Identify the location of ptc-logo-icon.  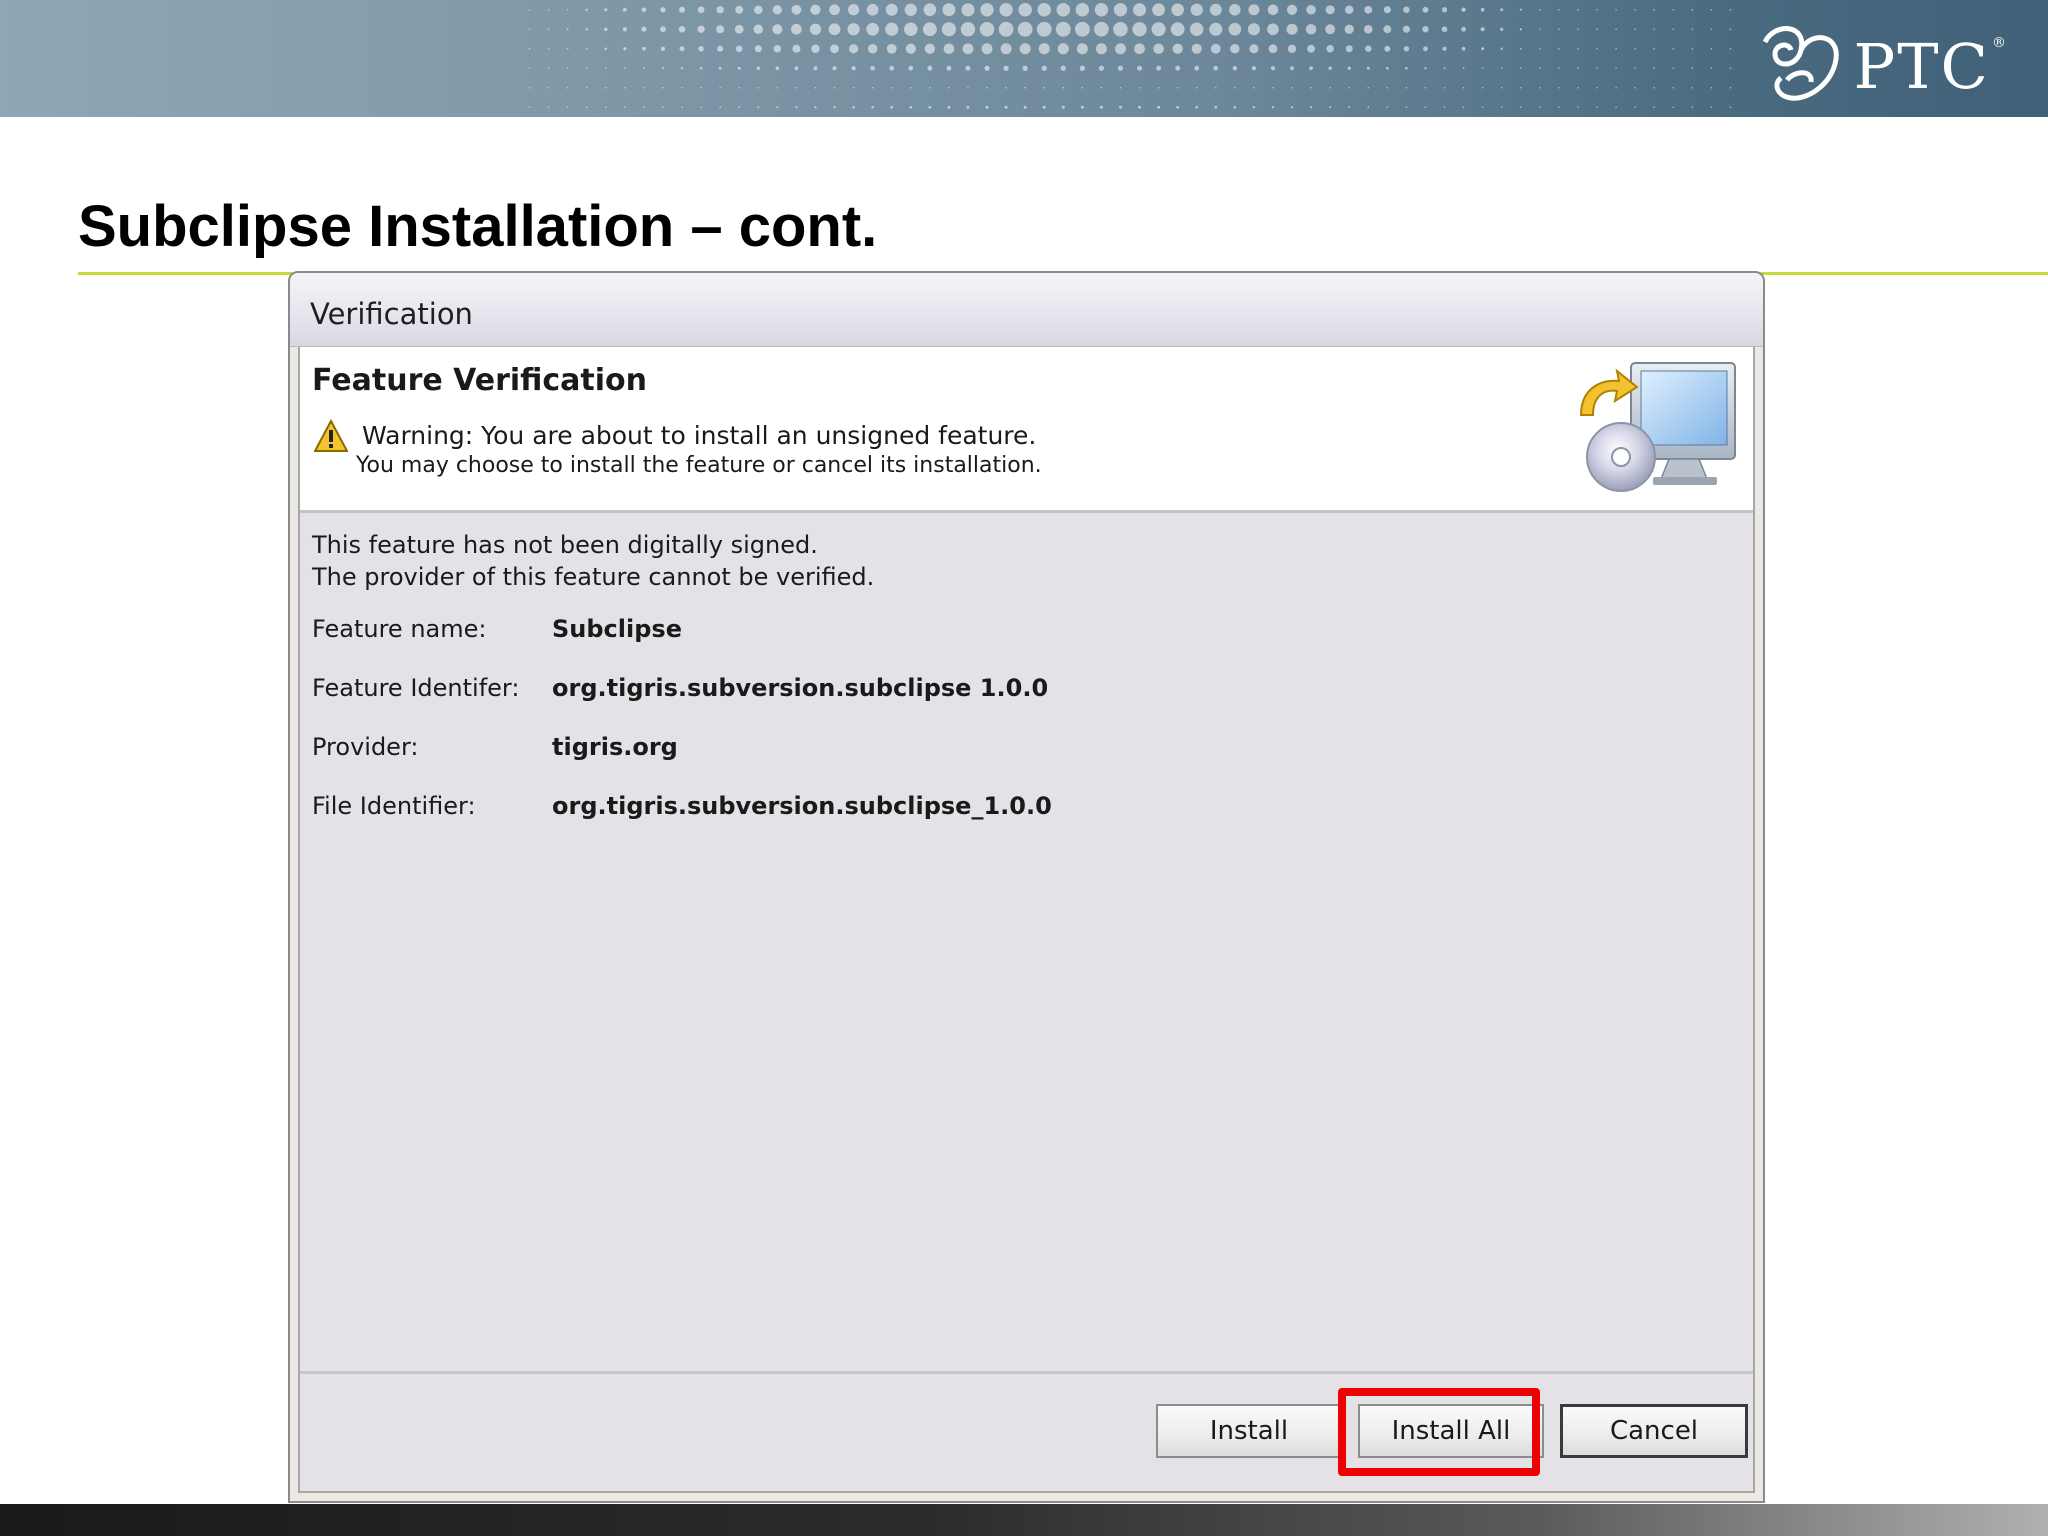
(1801, 63).